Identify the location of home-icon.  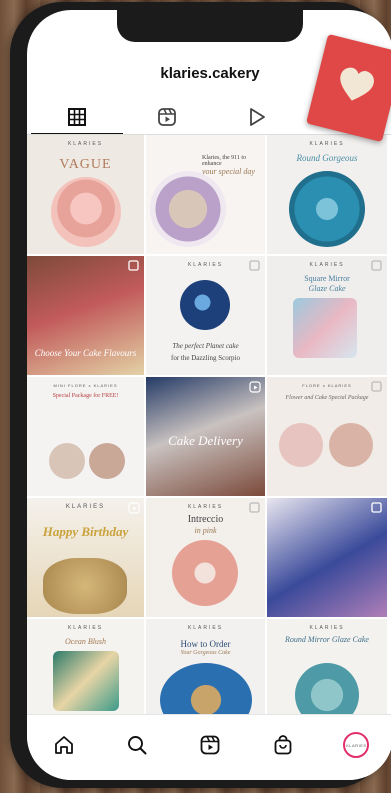
(63, 745).